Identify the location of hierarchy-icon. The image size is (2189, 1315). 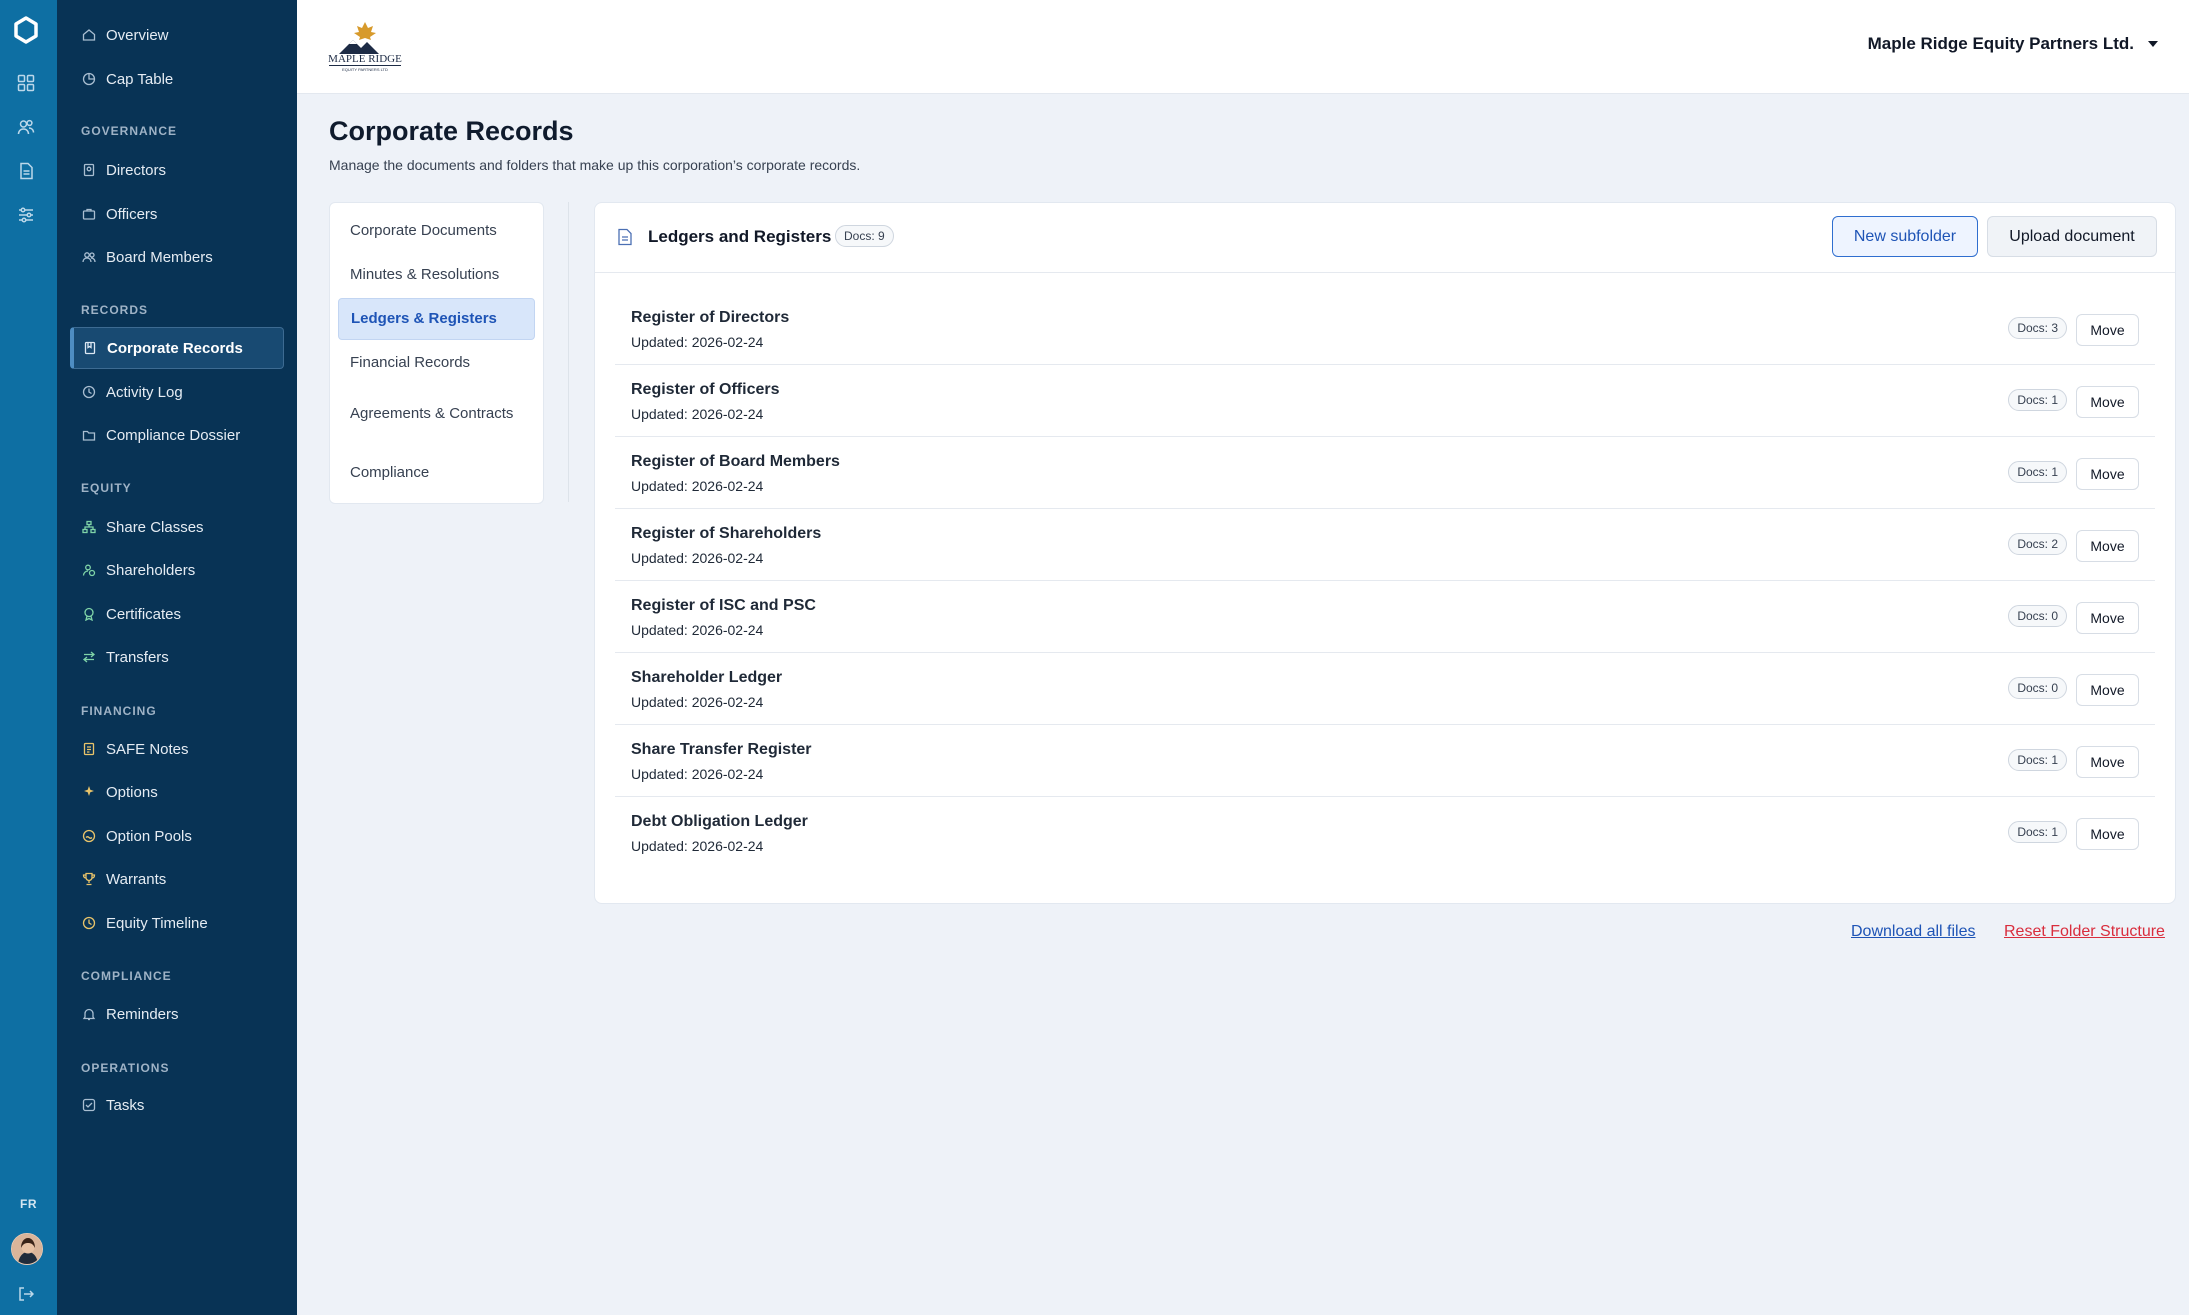
(89, 527).